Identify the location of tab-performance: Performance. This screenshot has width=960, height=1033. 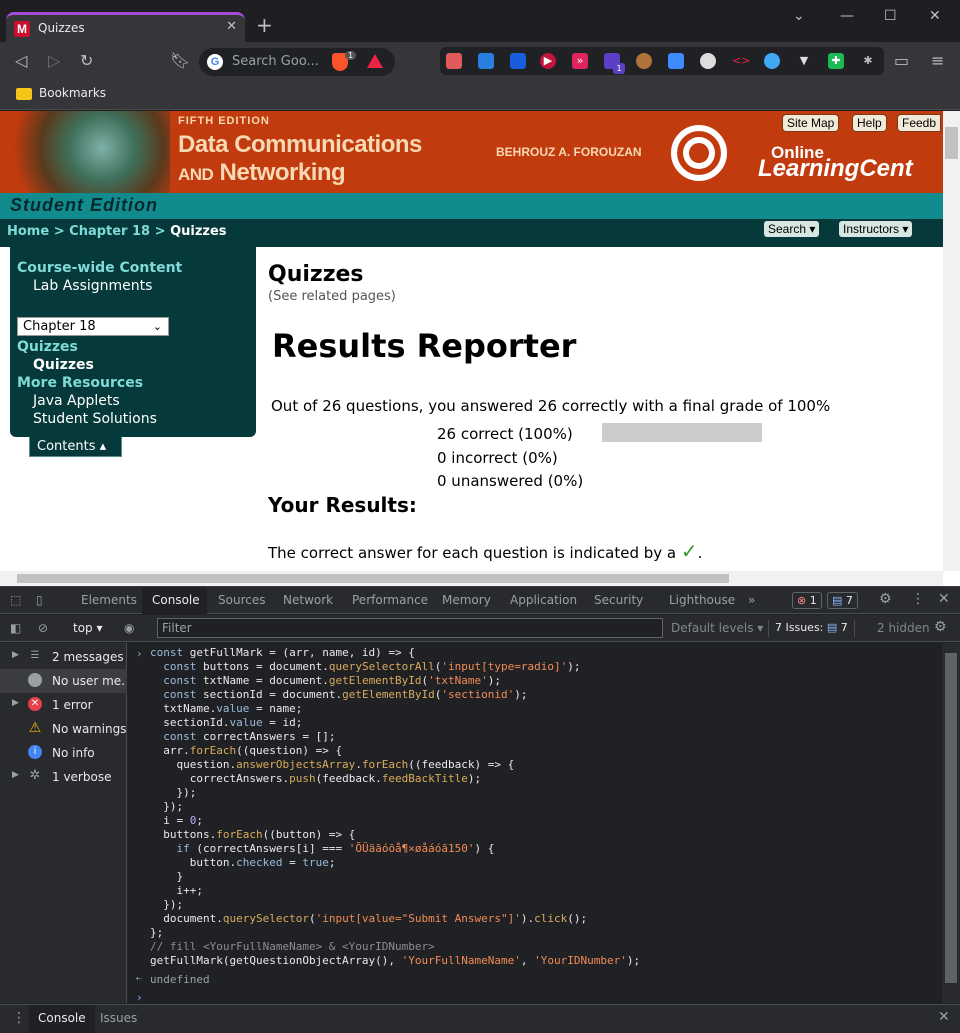
(390, 600).